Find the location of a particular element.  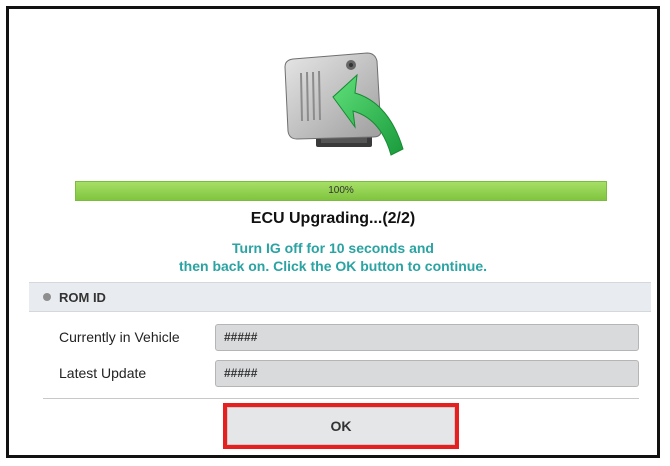

ok-button: OK is located at coordinates (341, 426).